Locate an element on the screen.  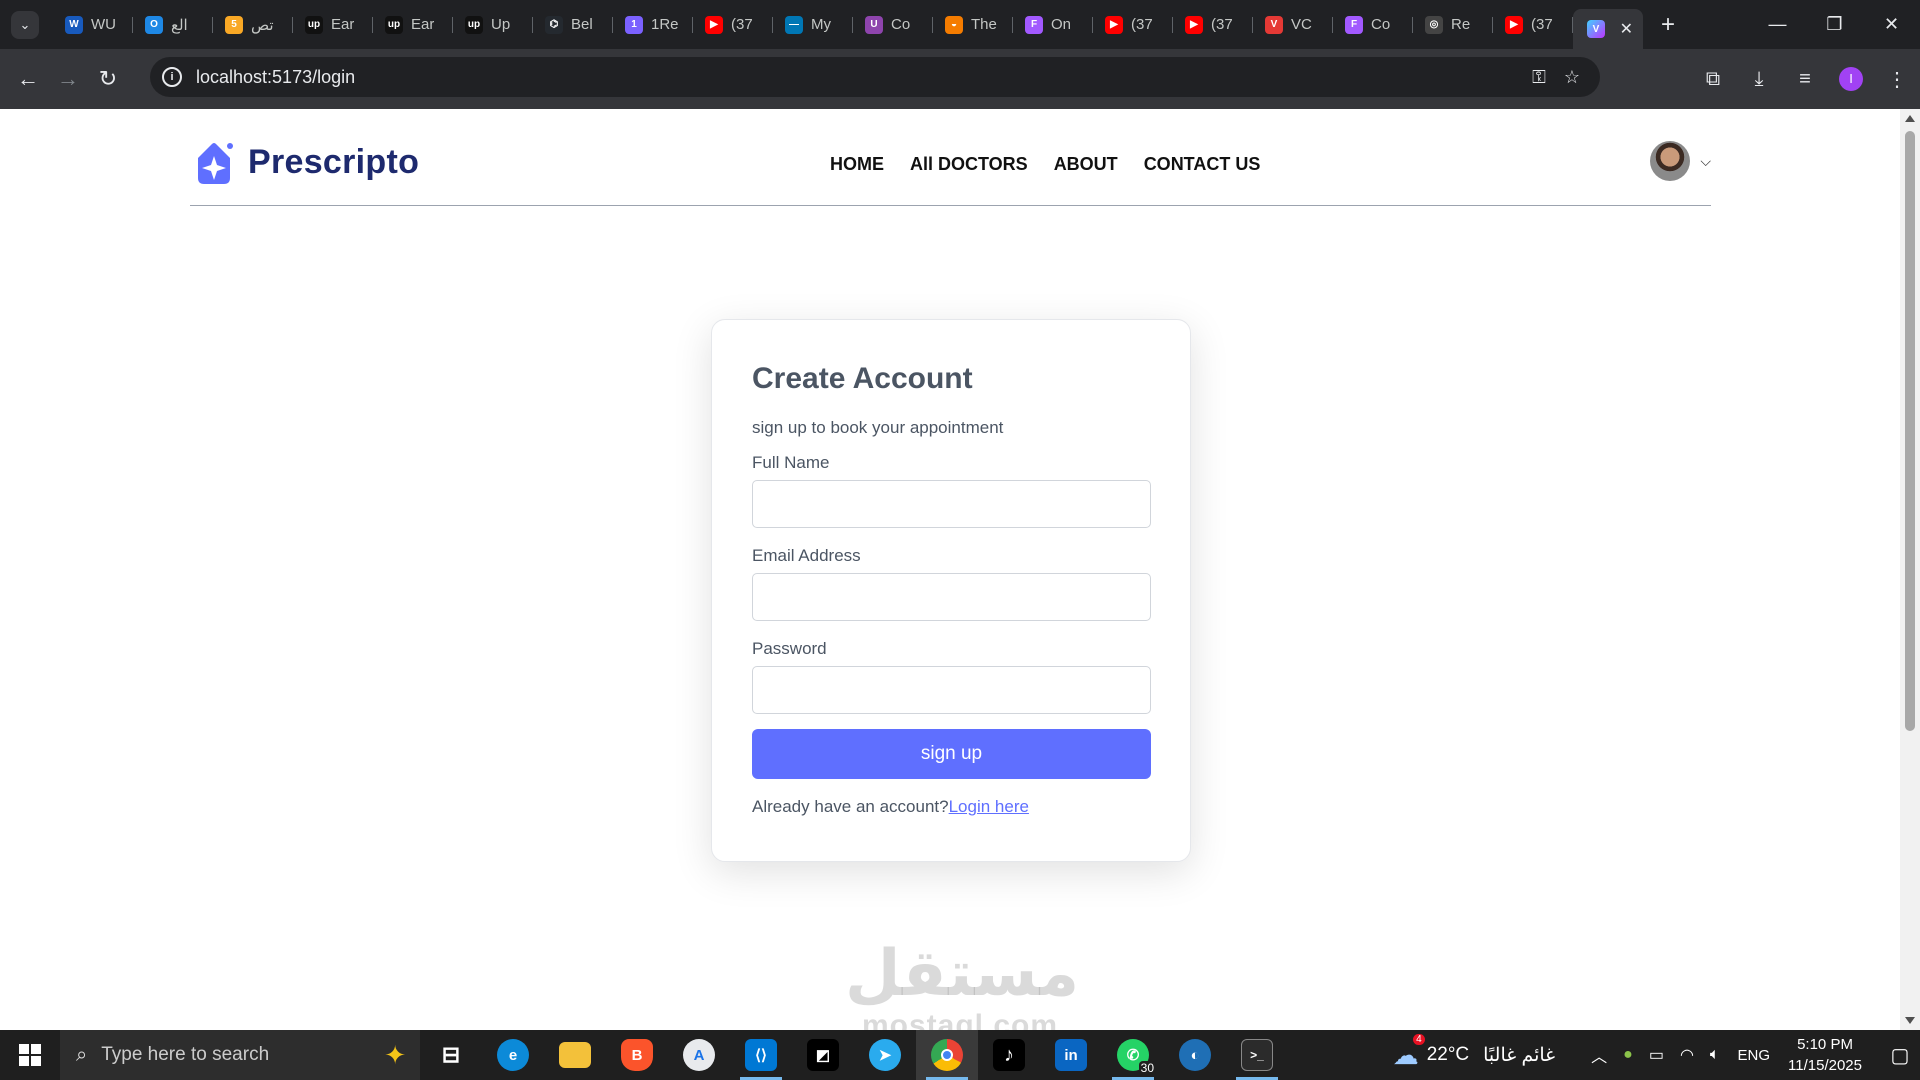
login-link: Login here is located at coordinates (989, 806).